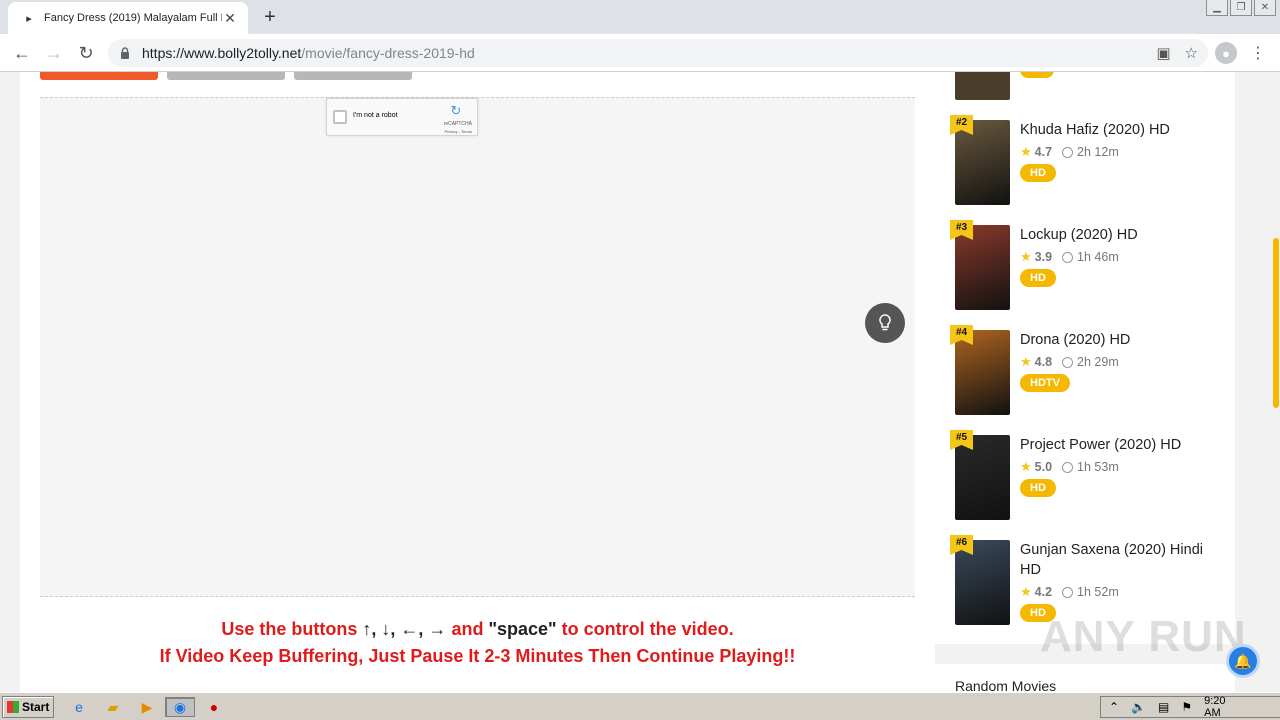 This screenshot has height=720, width=1280. I want to click on top-movie-item: #2 Khuda Hafiz (2020) HD ★ 4.7 2h 12m HD, so click(1090, 162).